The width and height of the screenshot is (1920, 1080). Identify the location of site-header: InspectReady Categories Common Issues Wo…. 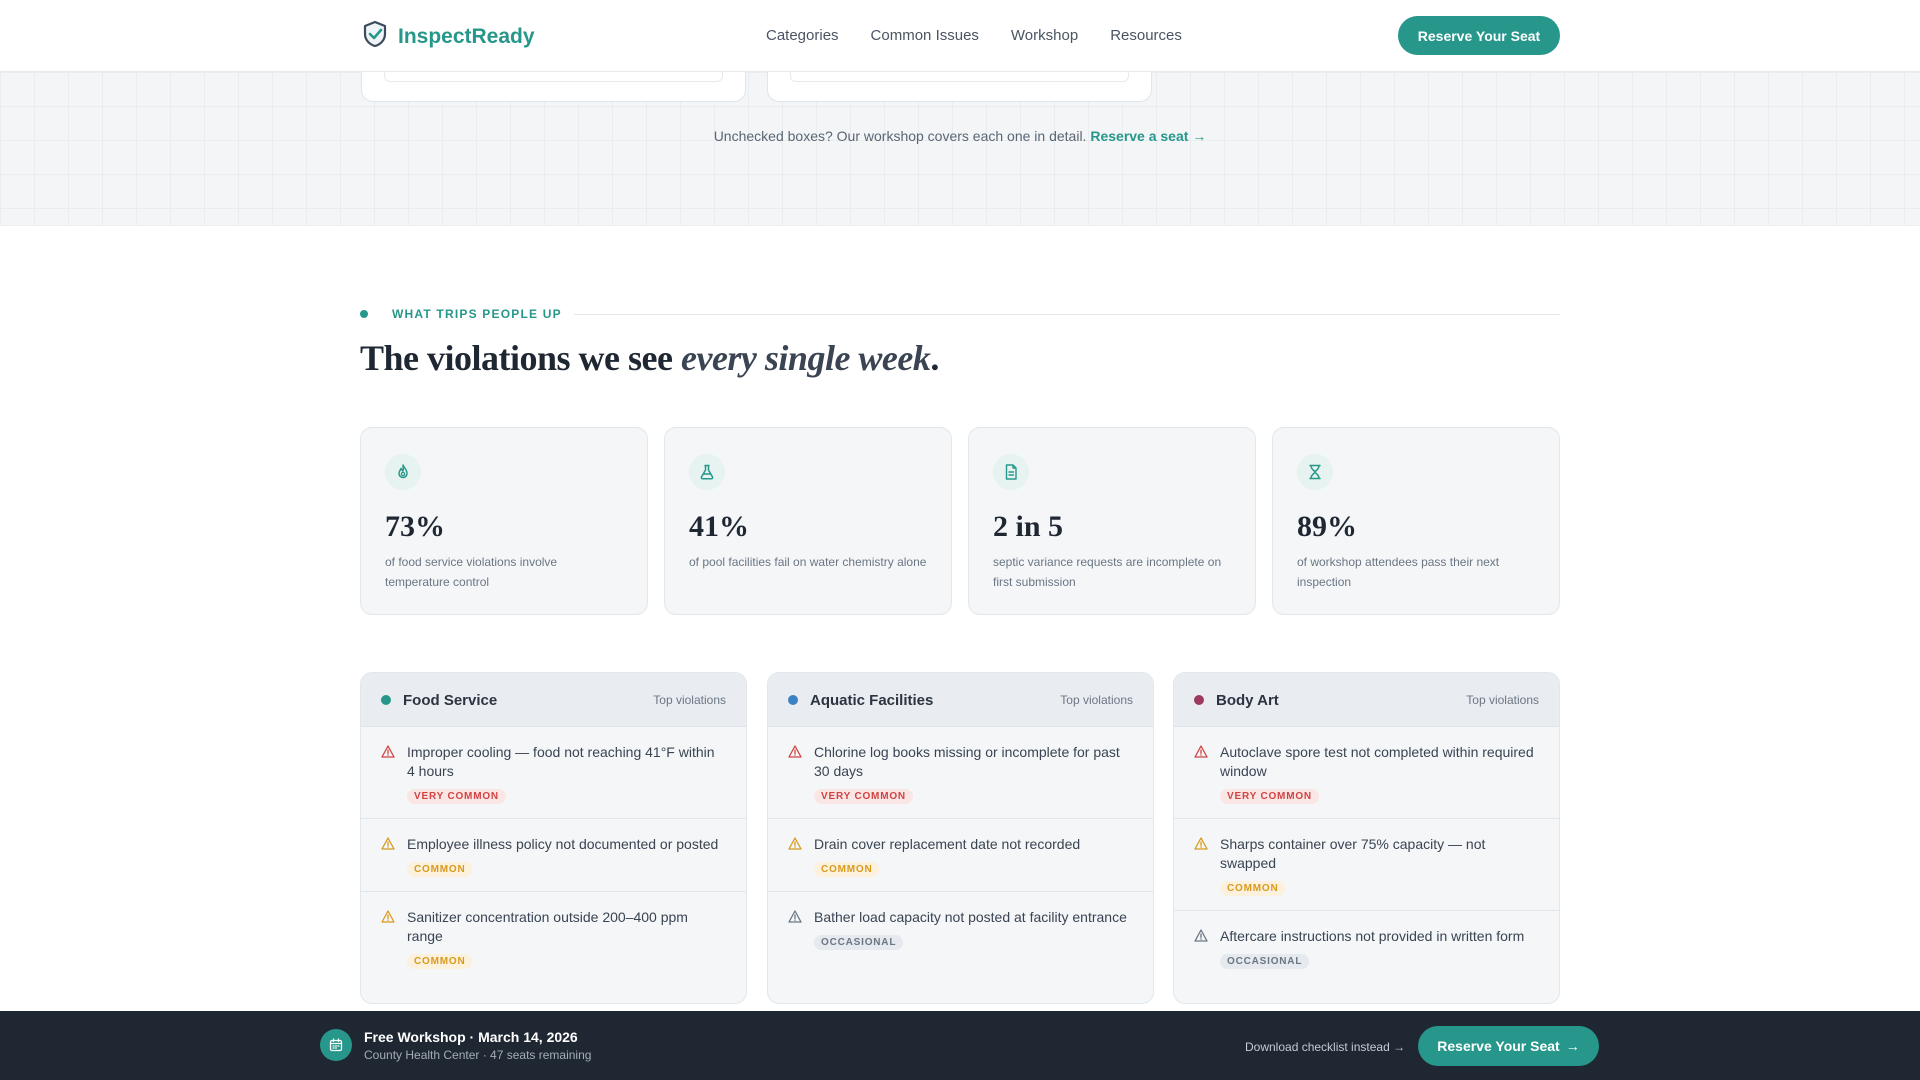
(960, 36).